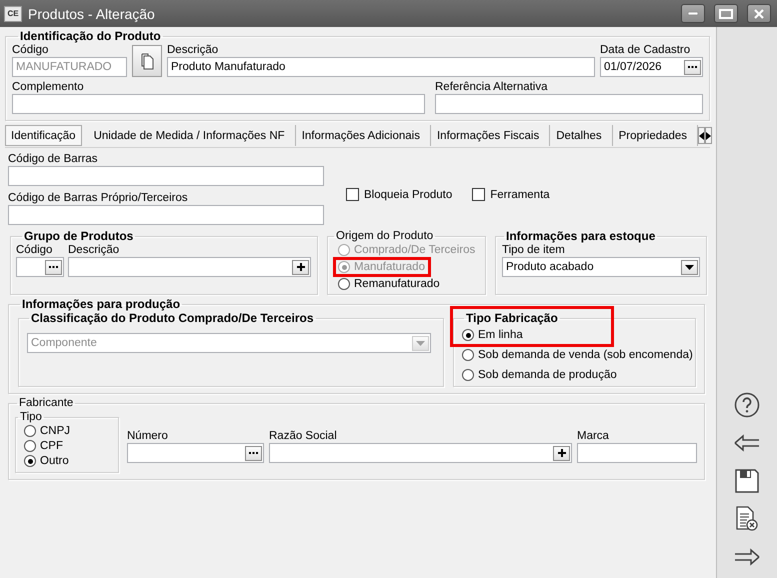 The width and height of the screenshot is (777, 578). Describe the element at coordinates (384, 236) in the screenshot. I see `group-title: Origem do Produto` at that location.